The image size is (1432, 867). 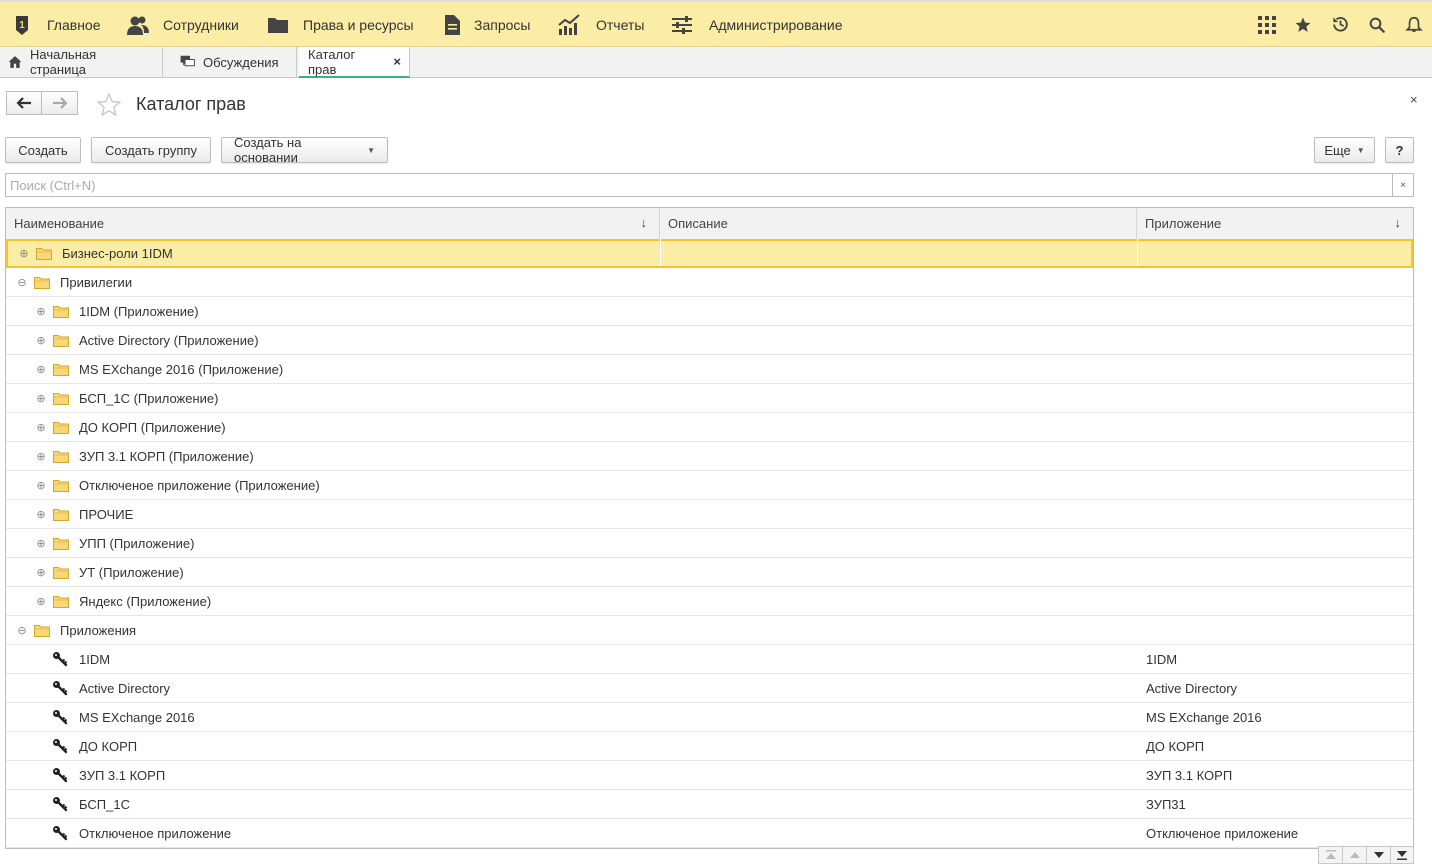 What do you see at coordinates (1303, 24) in the screenshot?
I see `star-icon` at bounding box center [1303, 24].